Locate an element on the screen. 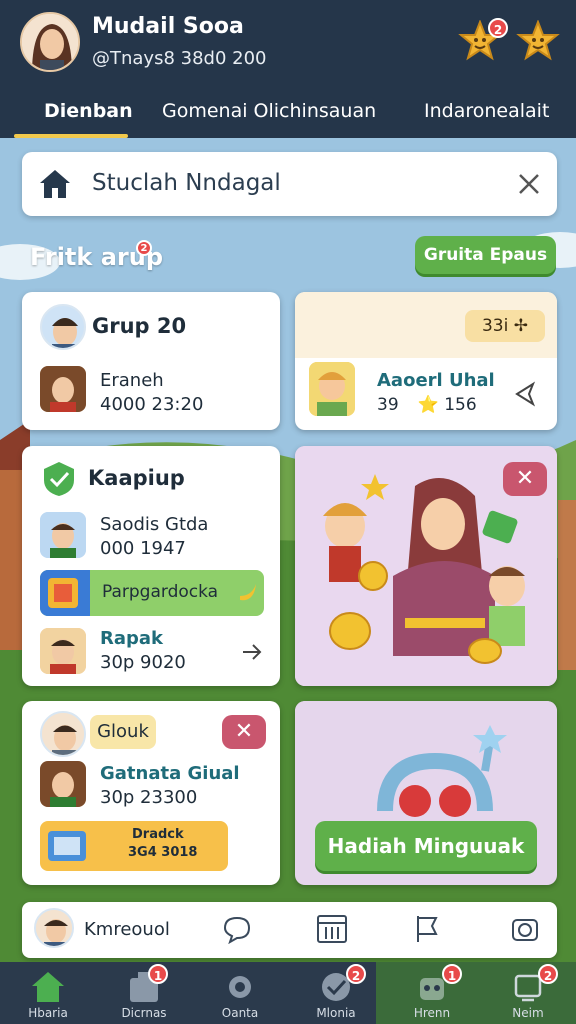  row1-meta: 000 1947 is located at coordinates (143, 548).